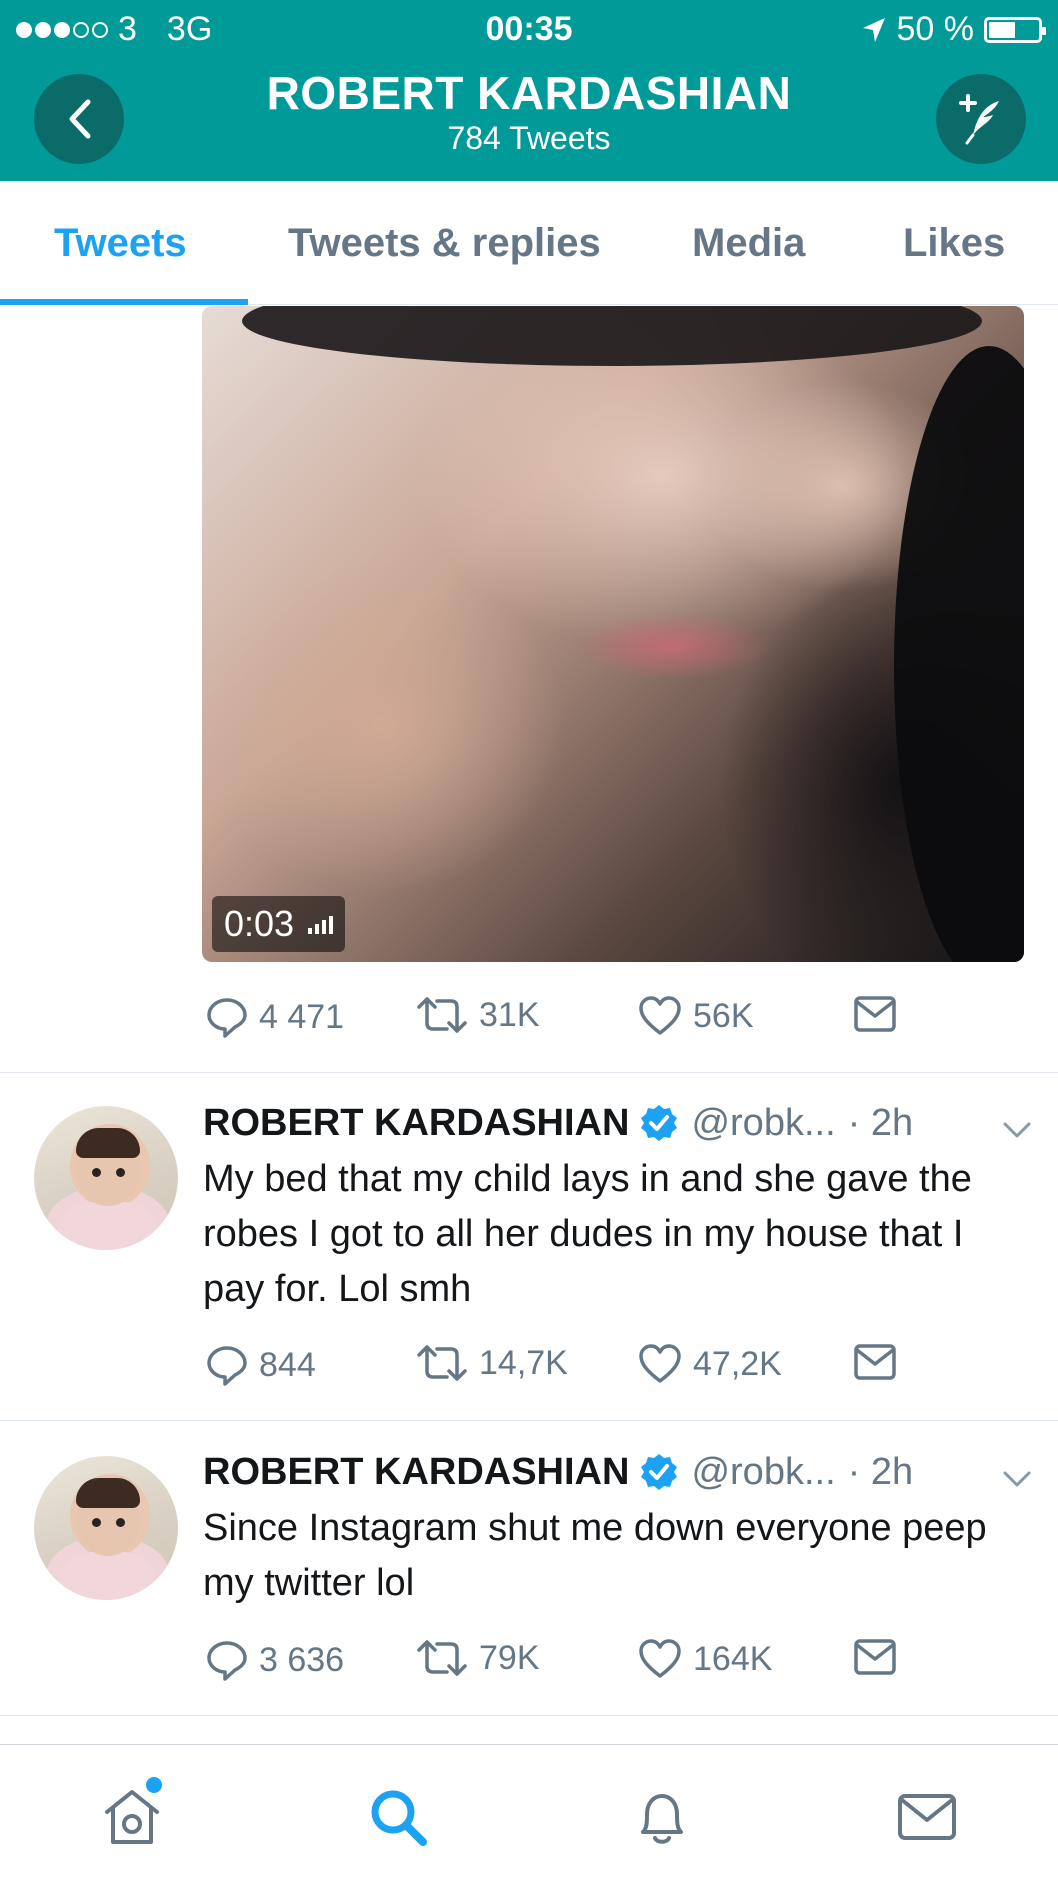 The width and height of the screenshot is (1058, 1882). What do you see at coordinates (723, 1015) in the screenshot?
I see `like-count: 56K` at bounding box center [723, 1015].